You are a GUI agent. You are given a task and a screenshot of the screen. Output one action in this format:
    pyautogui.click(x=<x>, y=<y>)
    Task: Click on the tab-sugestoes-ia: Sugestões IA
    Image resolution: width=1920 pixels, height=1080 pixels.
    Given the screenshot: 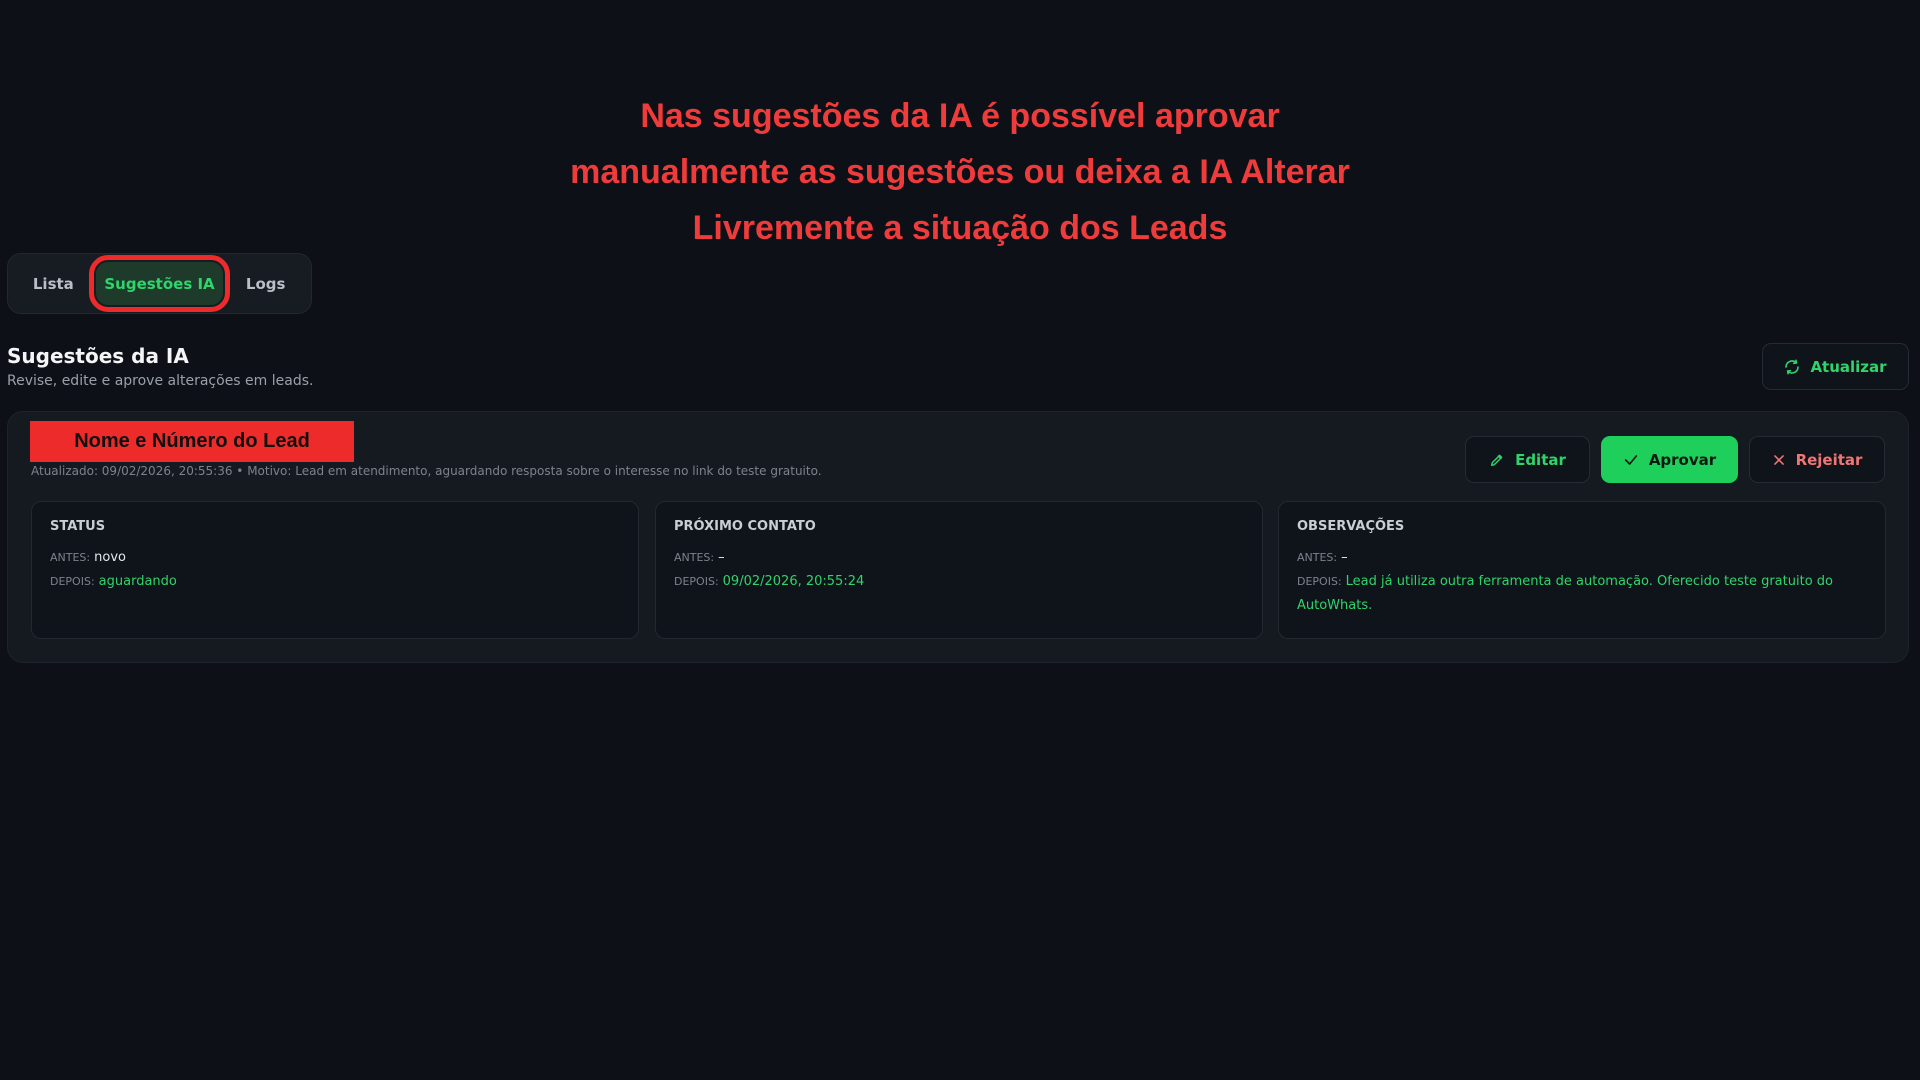 What is the action you would take?
    pyautogui.click(x=159, y=283)
    